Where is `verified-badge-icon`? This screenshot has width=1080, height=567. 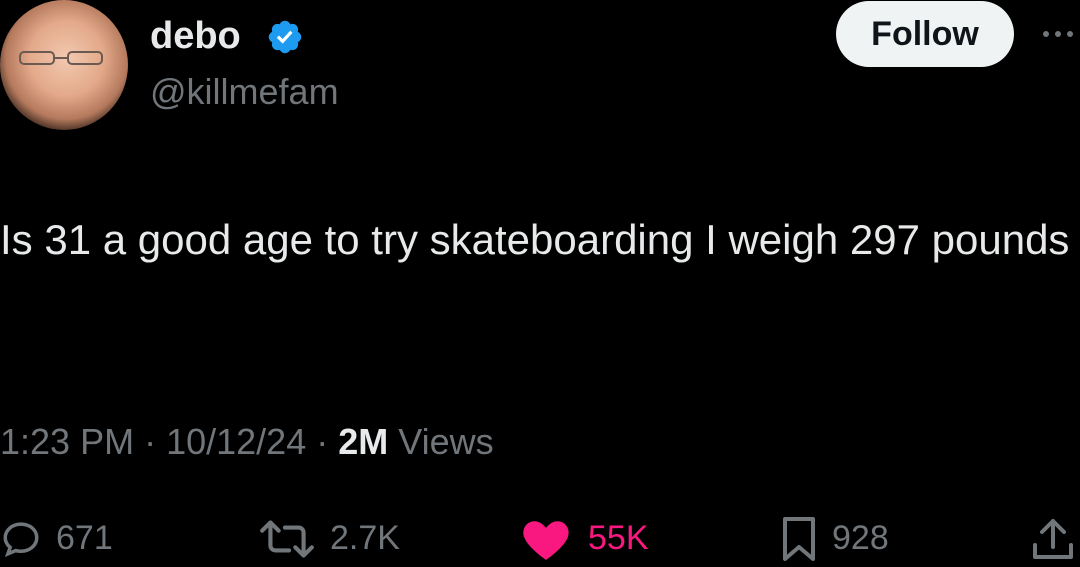 verified-badge-icon is located at coordinates (285, 37).